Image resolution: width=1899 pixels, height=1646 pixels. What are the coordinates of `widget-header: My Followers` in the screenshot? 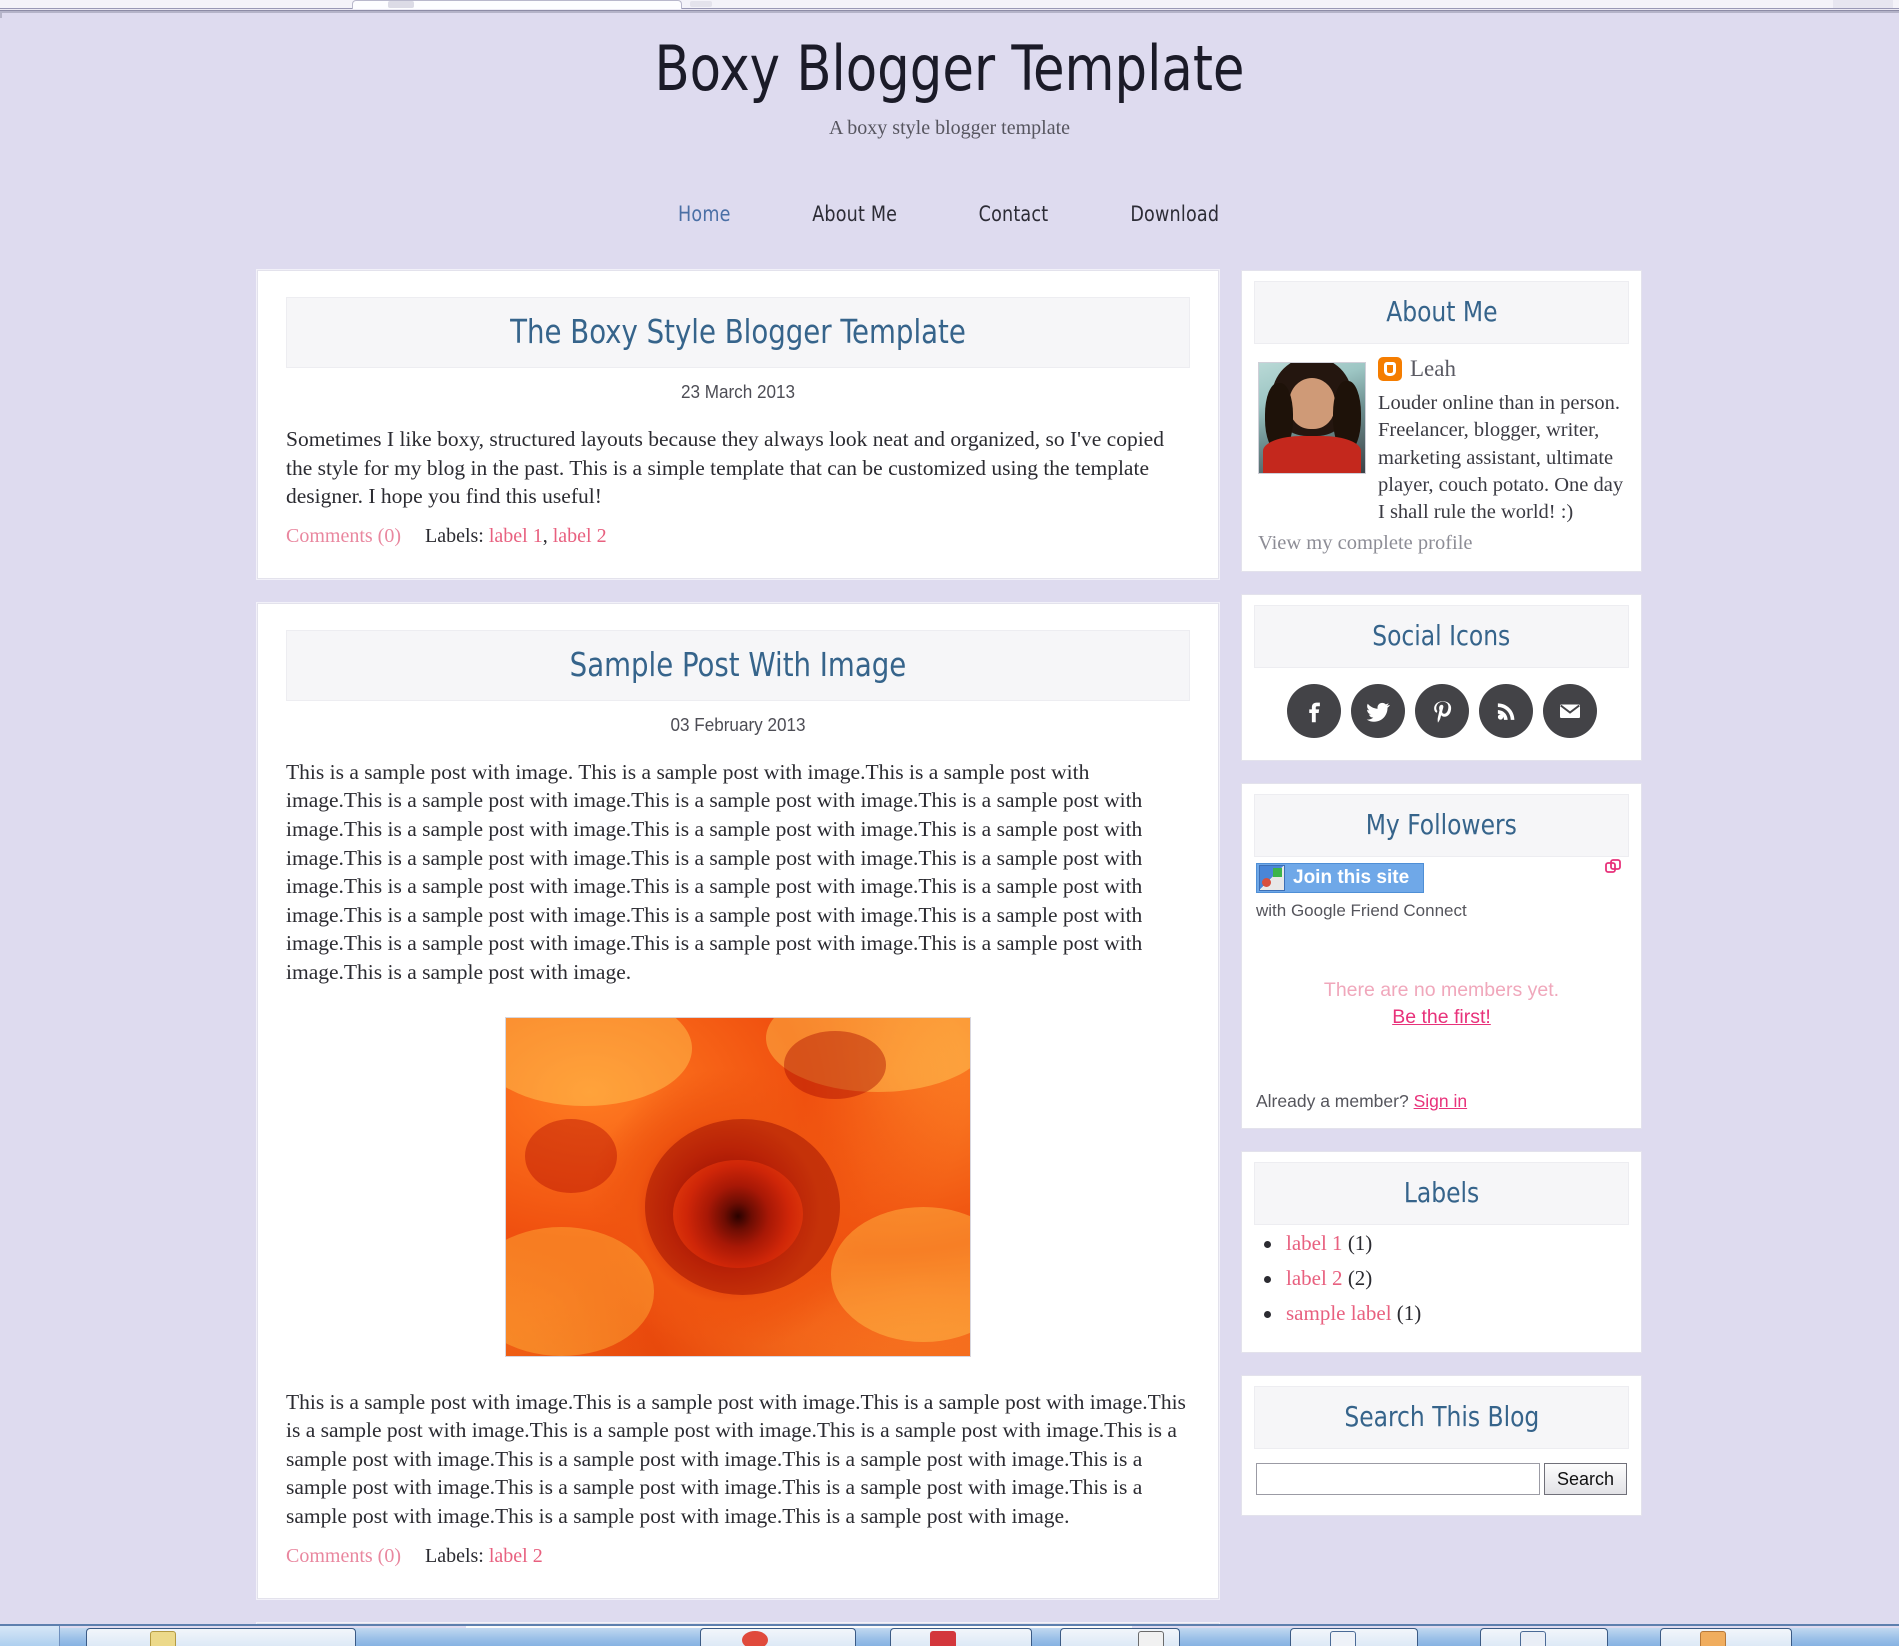 It's located at (1441, 826).